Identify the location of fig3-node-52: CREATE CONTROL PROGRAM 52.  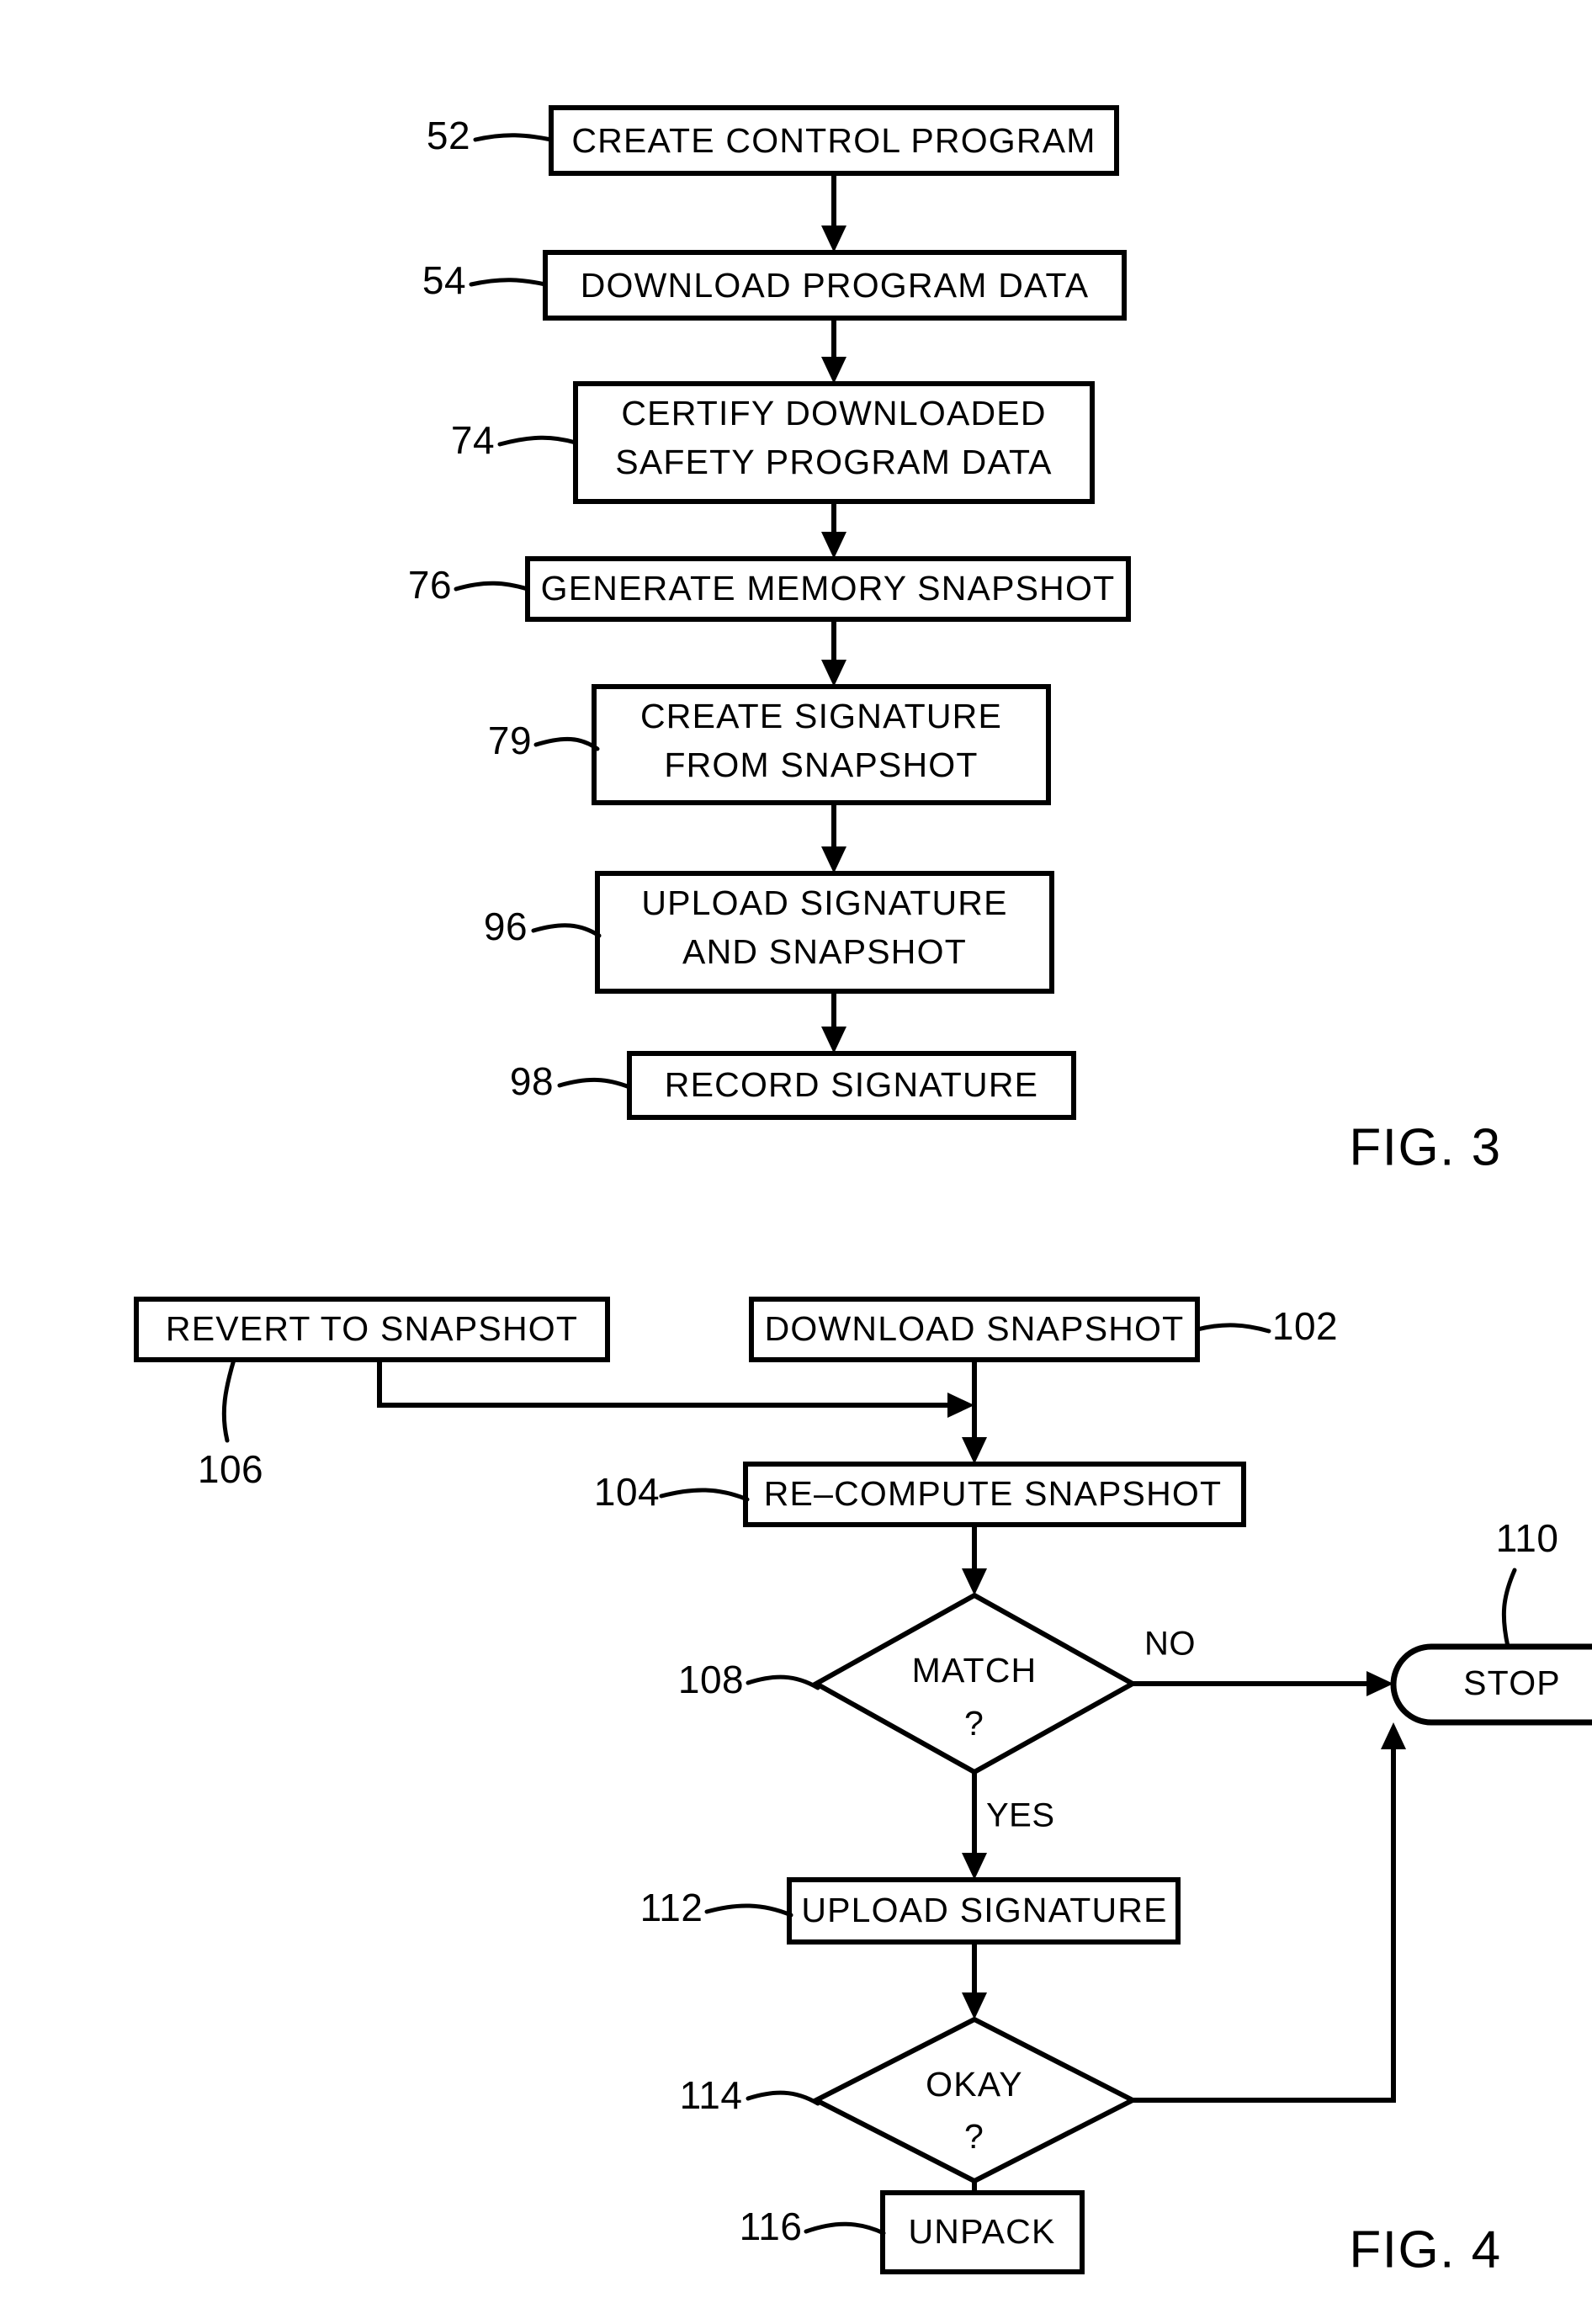
(773, 140).